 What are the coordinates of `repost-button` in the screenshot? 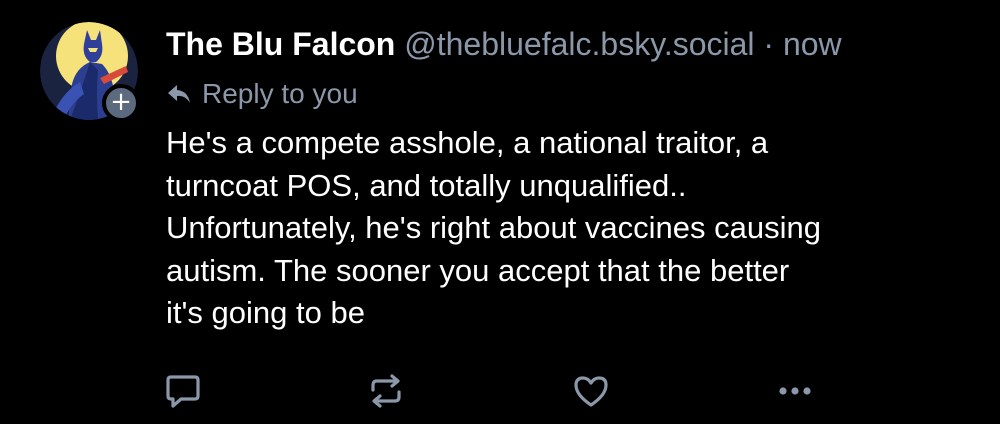 It's located at (386, 391).